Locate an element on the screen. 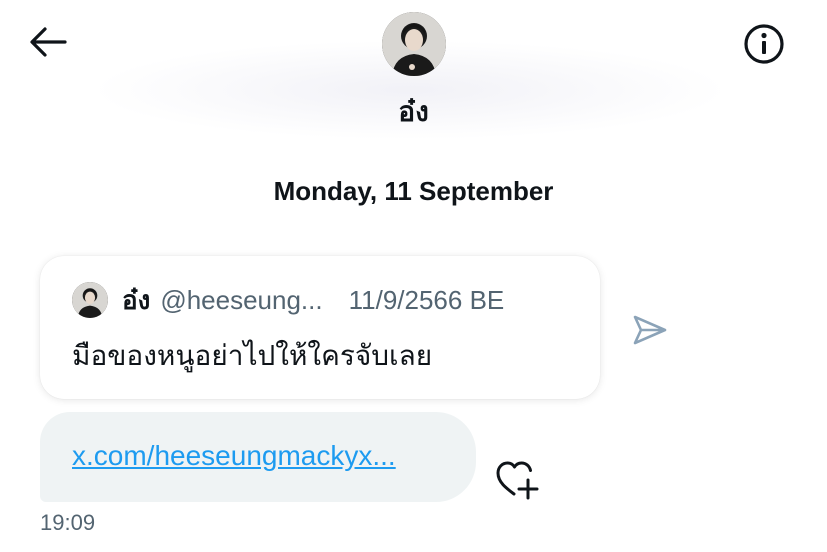 This screenshot has height=552, width=827. quoted-post-header: อ๋ง @heeseung... 11/9/2566 BE is located at coordinates (288, 300).